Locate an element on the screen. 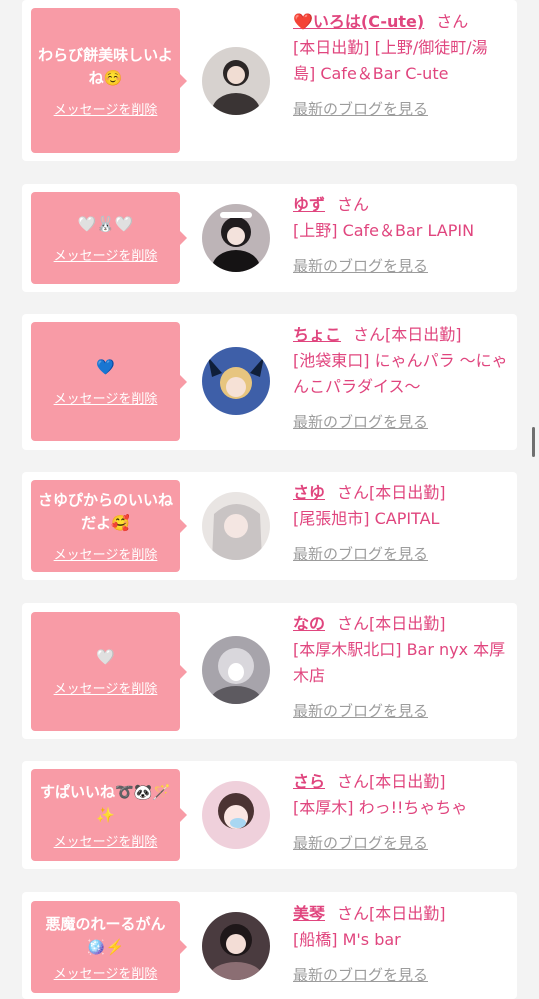 This screenshot has width=539, height=999. shop-info: [船橋] M's bar is located at coordinates (347, 939).